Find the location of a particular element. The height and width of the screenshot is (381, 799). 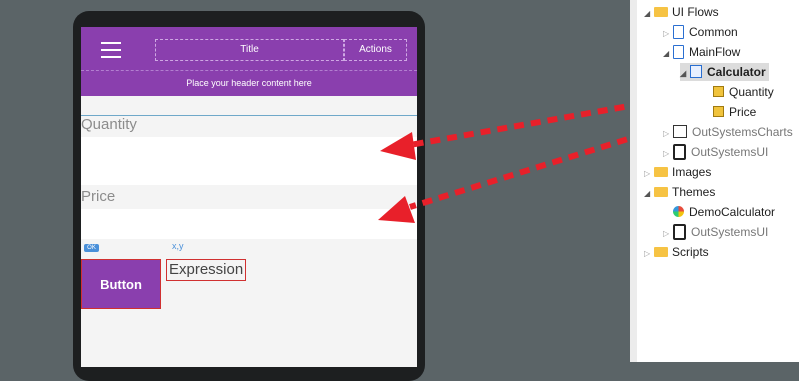

tree-item-common: ▷ Common is located at coordinates (700, 32).